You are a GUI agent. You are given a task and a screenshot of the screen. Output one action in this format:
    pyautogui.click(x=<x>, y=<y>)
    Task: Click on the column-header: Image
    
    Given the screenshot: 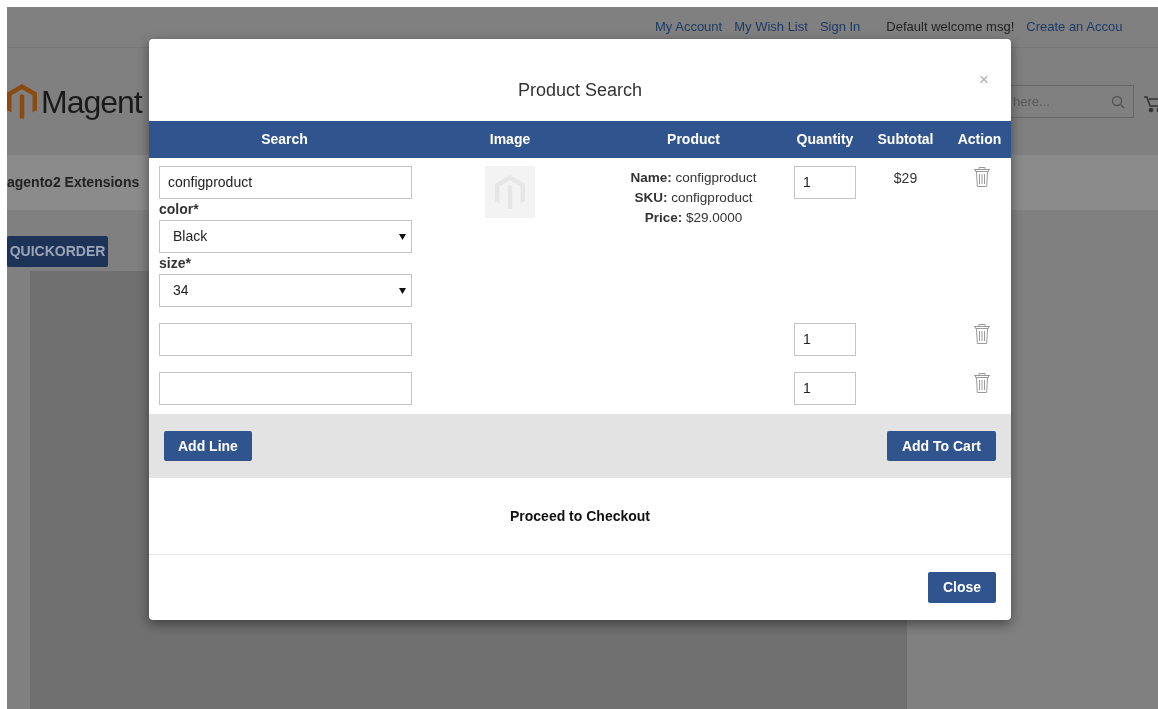 What is the action you would take?
    pyautogui.click(x=510, y=139)
    